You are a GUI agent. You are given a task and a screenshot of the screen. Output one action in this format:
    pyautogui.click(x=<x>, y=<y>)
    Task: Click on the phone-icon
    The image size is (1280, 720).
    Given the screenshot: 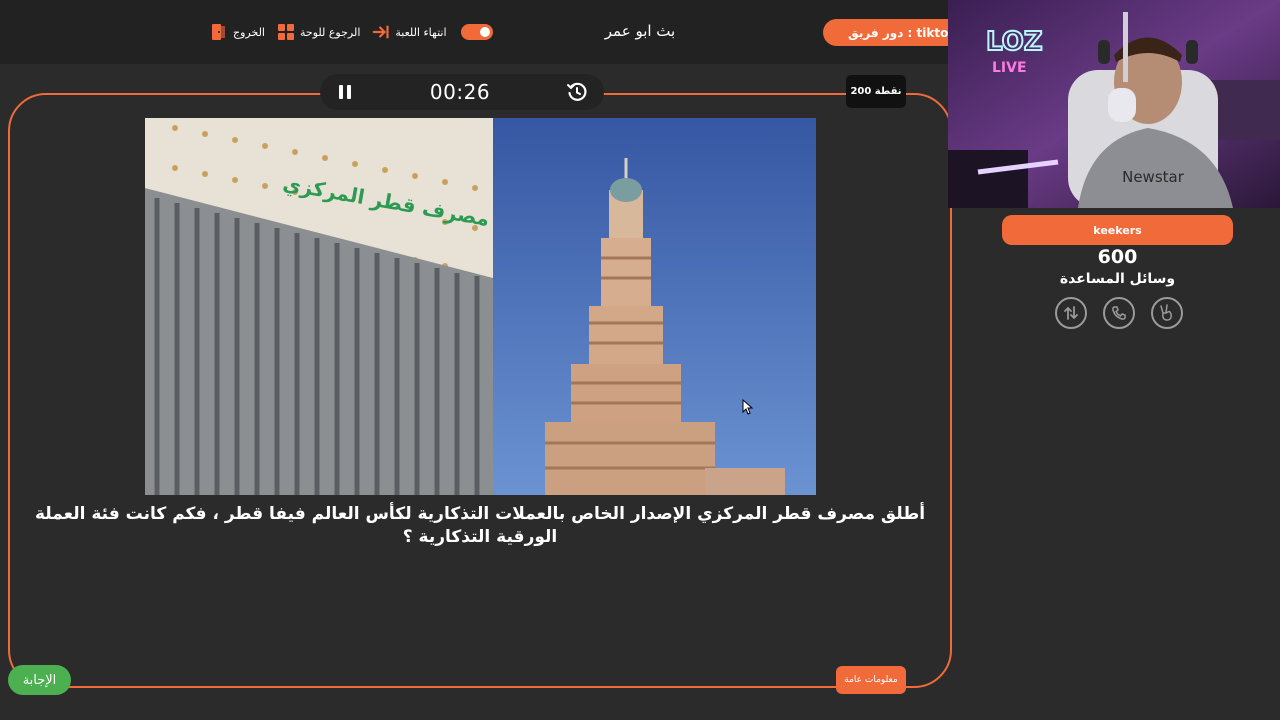 What is the action you would take?
    pyautogui.click(x=1119, y=313)
    